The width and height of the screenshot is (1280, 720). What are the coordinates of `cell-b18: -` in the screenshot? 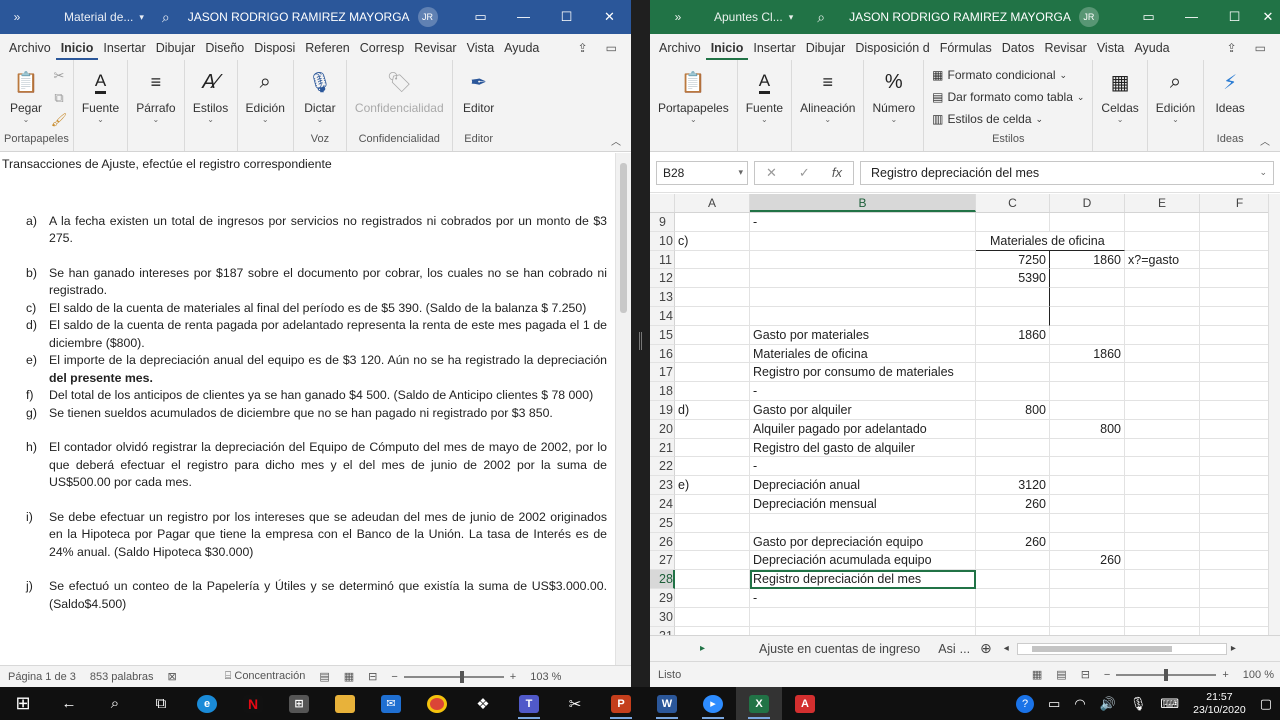 It's located at (863, 391).